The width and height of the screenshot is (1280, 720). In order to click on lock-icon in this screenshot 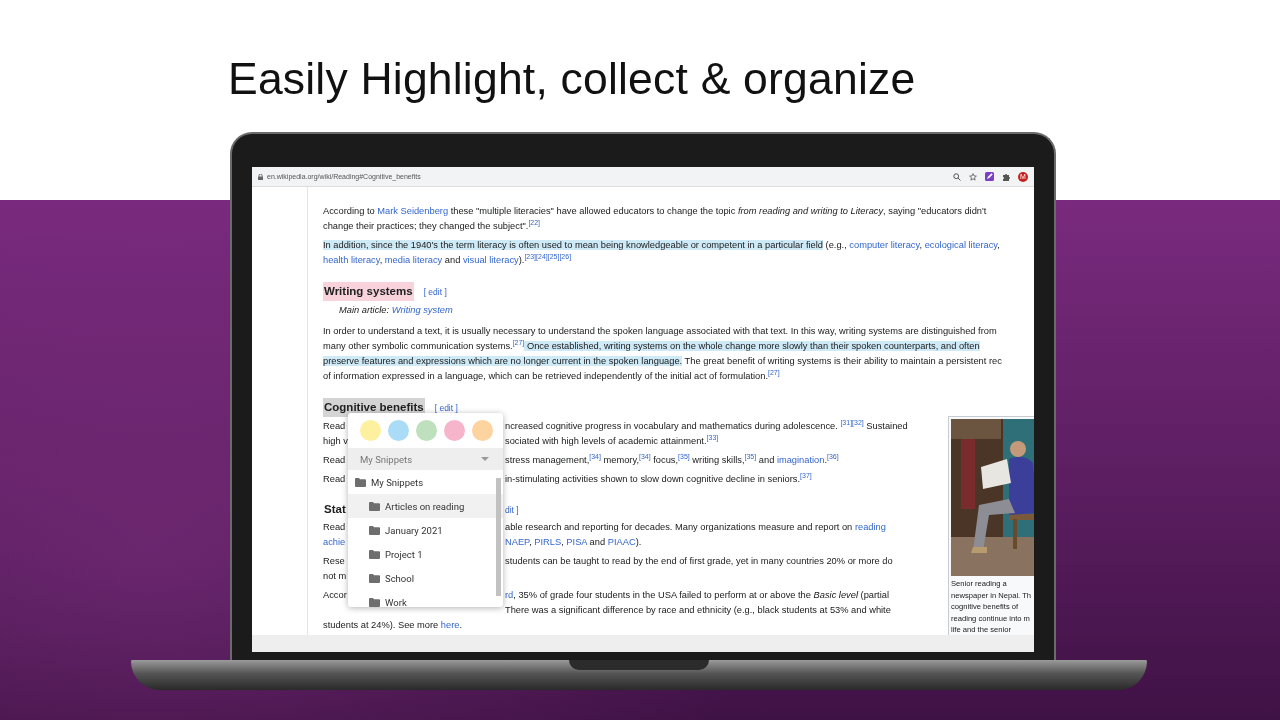, I will do `click(260, 176)`.